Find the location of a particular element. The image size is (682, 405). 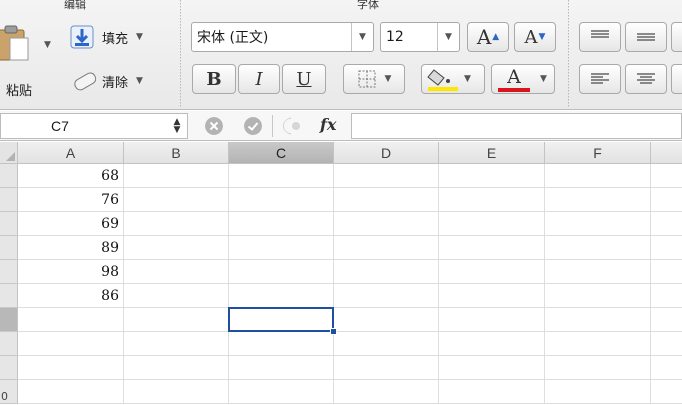

column-header-e: E is located at coordinates (492, 153).